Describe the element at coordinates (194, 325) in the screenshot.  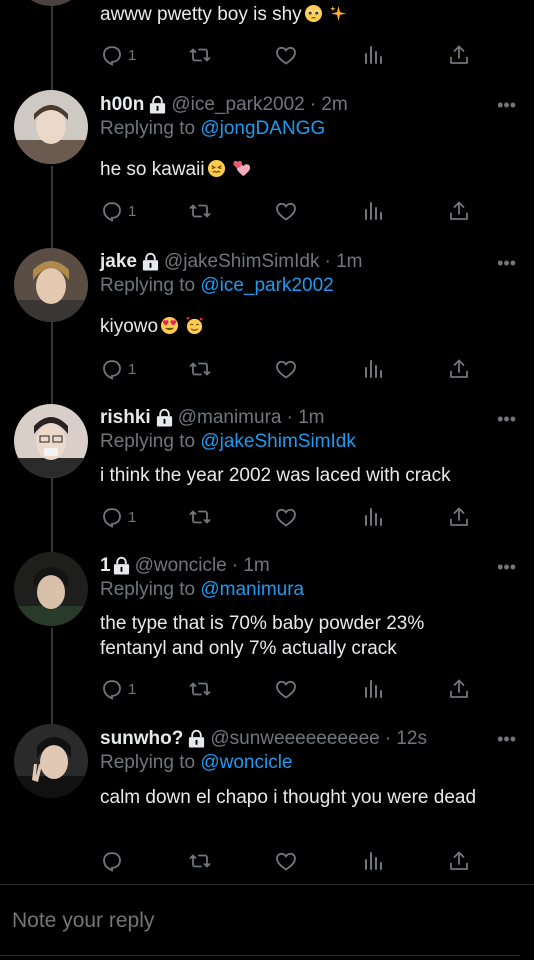
I see `smiling-face-with-hearts-emoji` at that location.